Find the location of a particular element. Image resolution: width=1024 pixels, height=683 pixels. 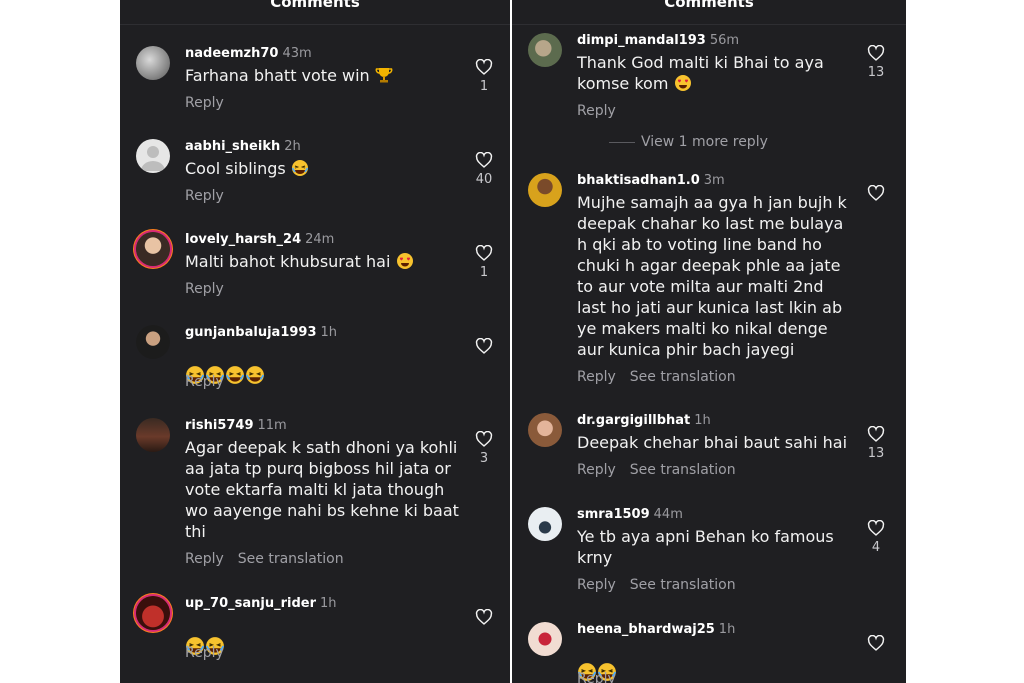

view-replies-button: View 1 more reply is located at coordinates (688, 142).